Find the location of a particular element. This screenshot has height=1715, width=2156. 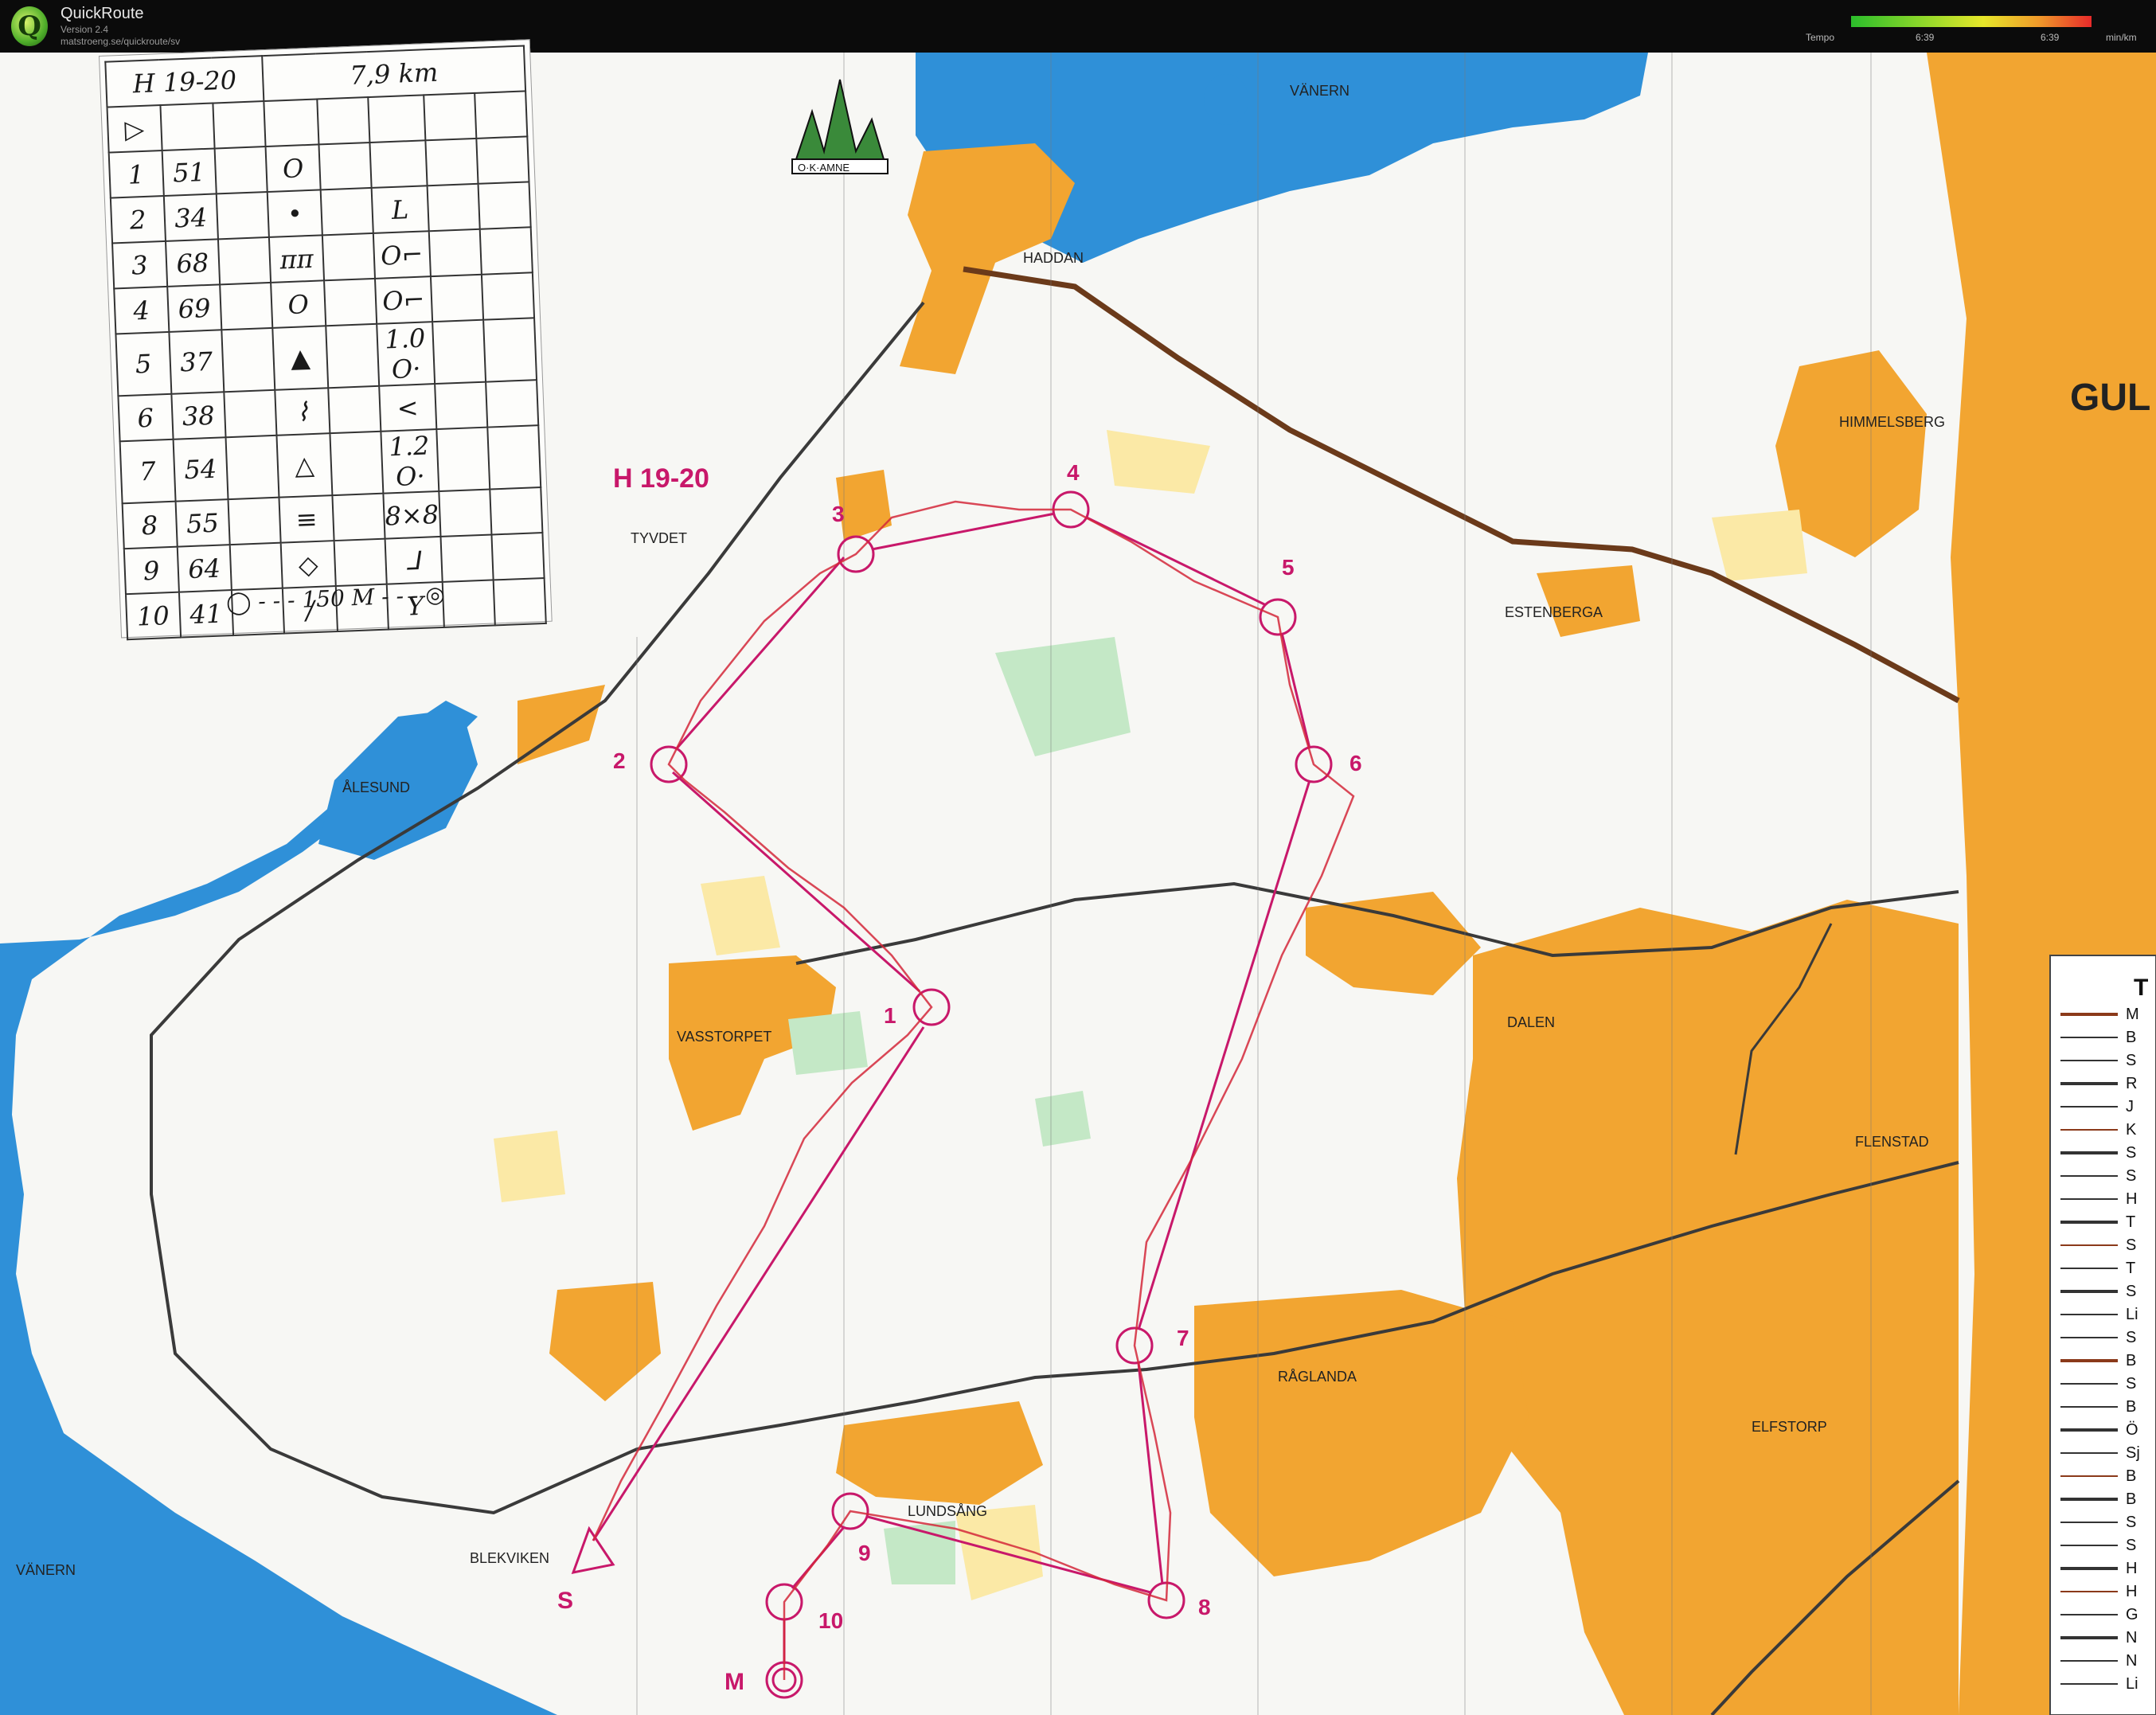

place-blekviken: BLEKVIKEN is located at coordinates (509, 1558).